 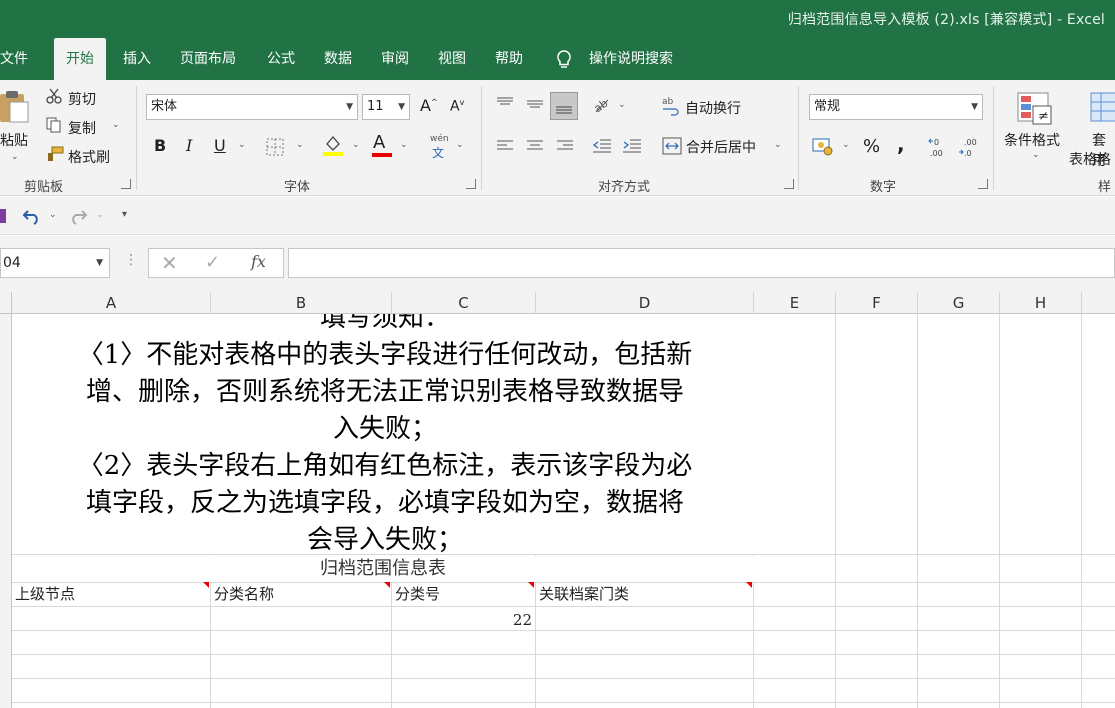 I want to click on font-color-dropdown-arrow: ⌄, so click(x=404, y=145).